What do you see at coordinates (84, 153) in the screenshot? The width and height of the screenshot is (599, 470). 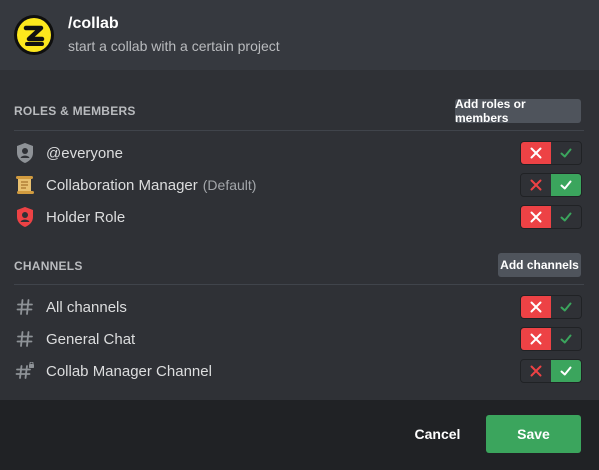 I see `role-label: @everyone` at bounding box center [84, 153].